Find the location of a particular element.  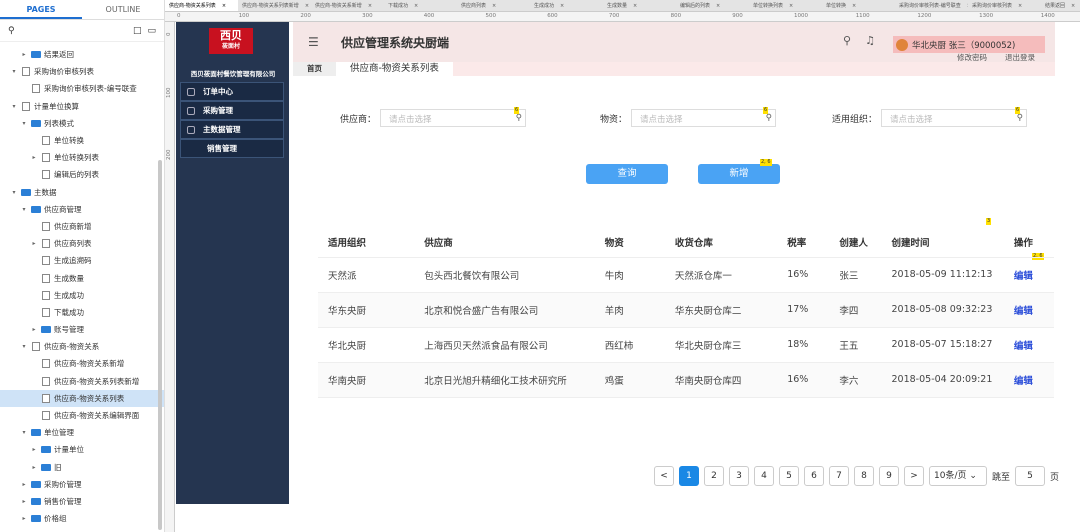

tree-item: ▾ 供应商管理 is located at coordinates (82, 209).